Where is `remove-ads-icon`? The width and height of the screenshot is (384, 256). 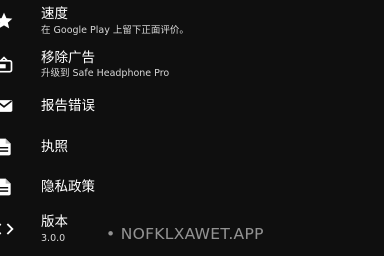 remove-ads-icon is located at coordinates (7, 65).